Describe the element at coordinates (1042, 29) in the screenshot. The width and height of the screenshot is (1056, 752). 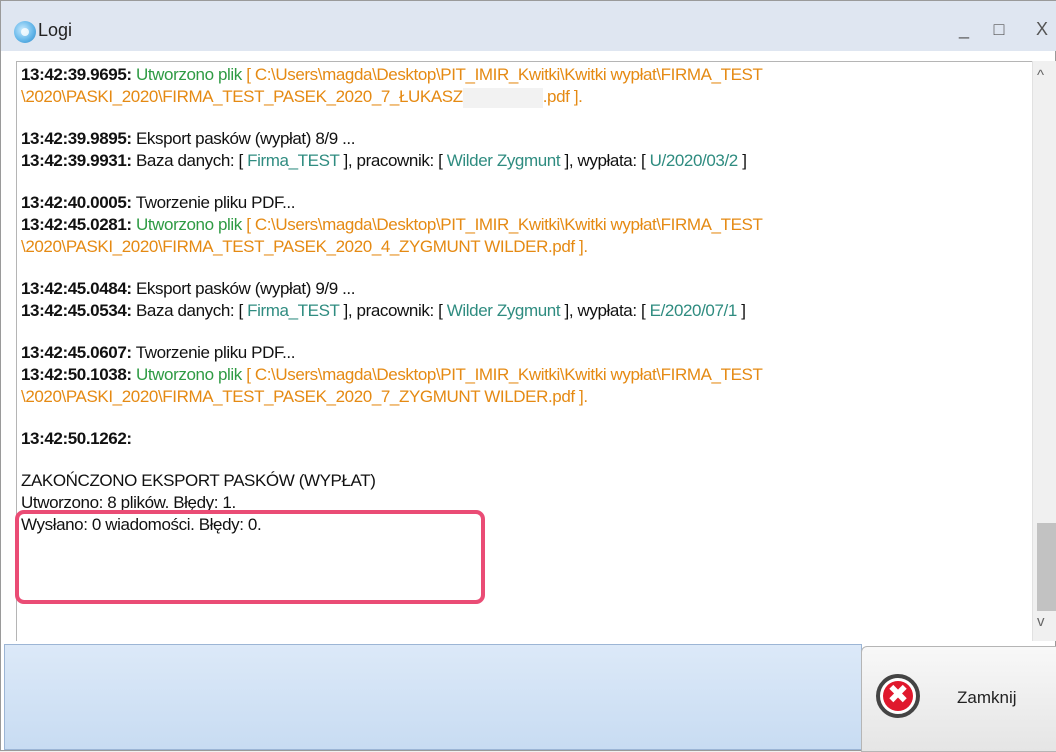
I see `close-window-button: X` at that location.